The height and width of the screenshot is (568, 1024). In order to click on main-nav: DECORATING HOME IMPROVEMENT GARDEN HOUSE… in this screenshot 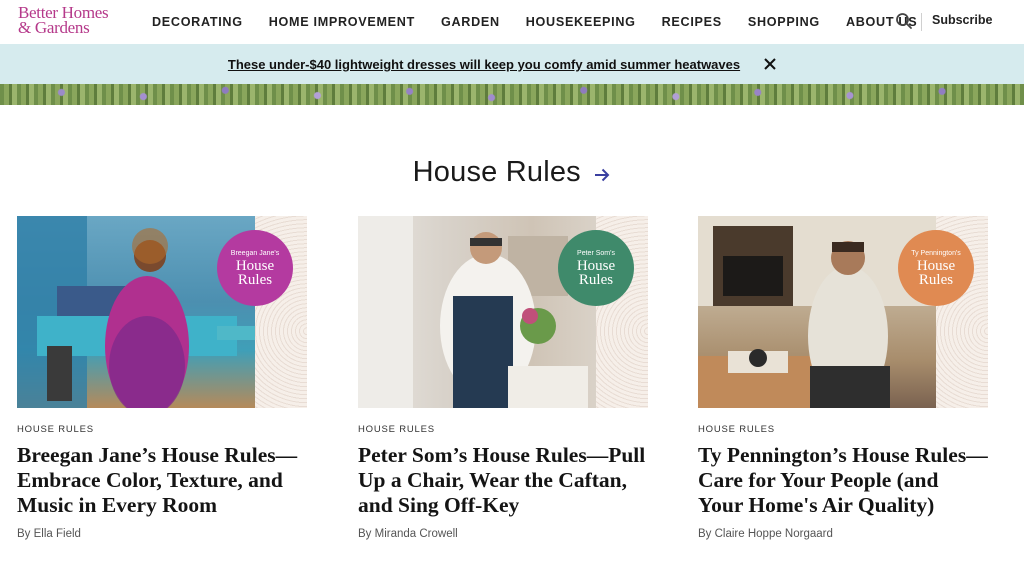, I will do `click(547, 22)`.